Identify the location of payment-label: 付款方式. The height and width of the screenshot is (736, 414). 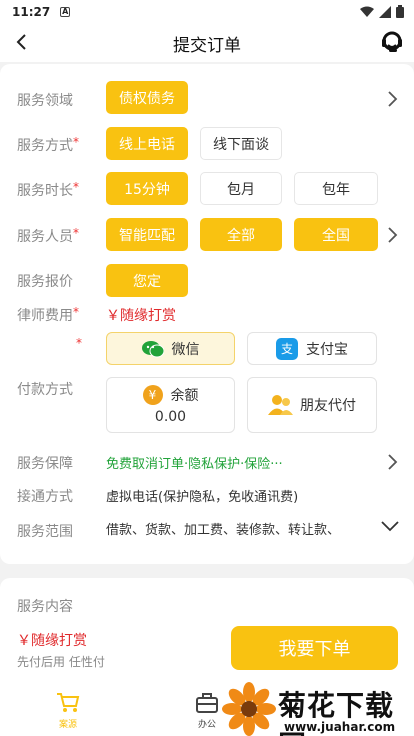
(45, 390).